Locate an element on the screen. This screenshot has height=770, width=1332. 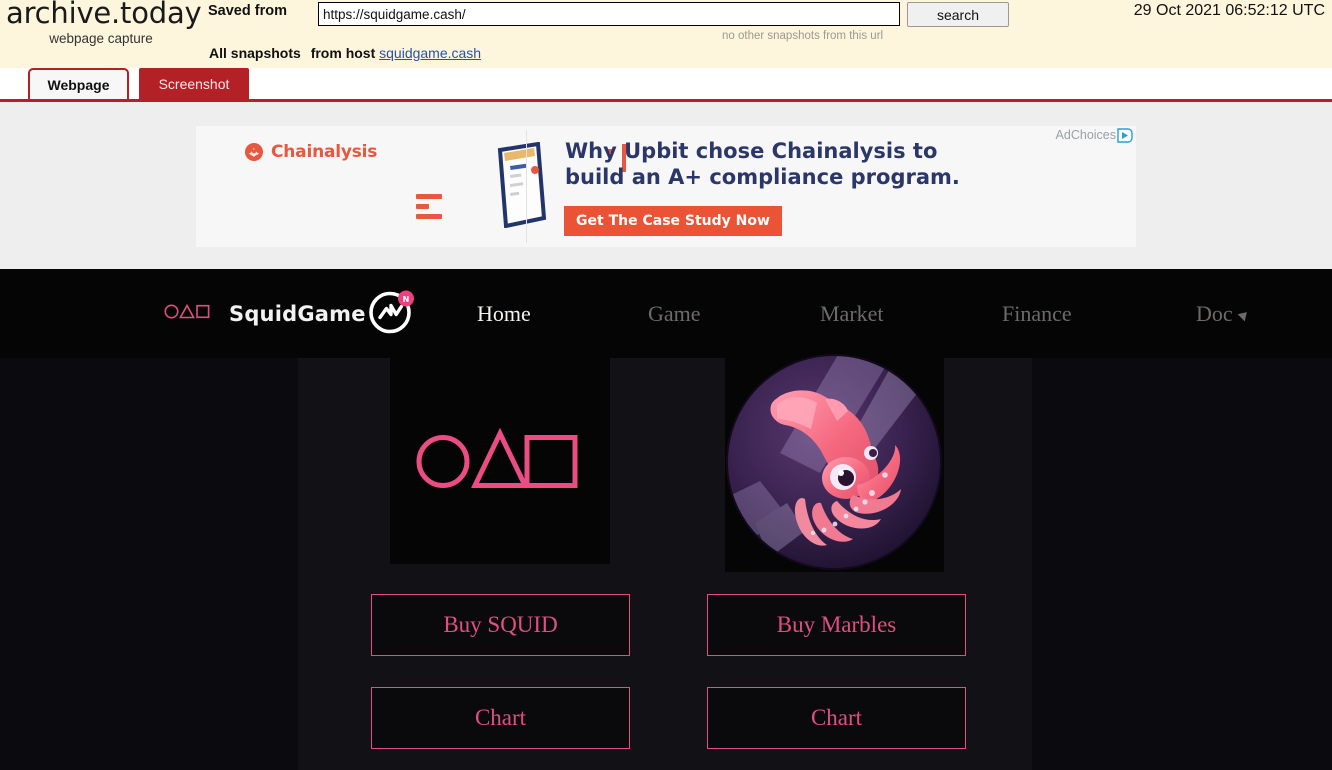
squid-shapes-icon is located at coordinates (188, 313).